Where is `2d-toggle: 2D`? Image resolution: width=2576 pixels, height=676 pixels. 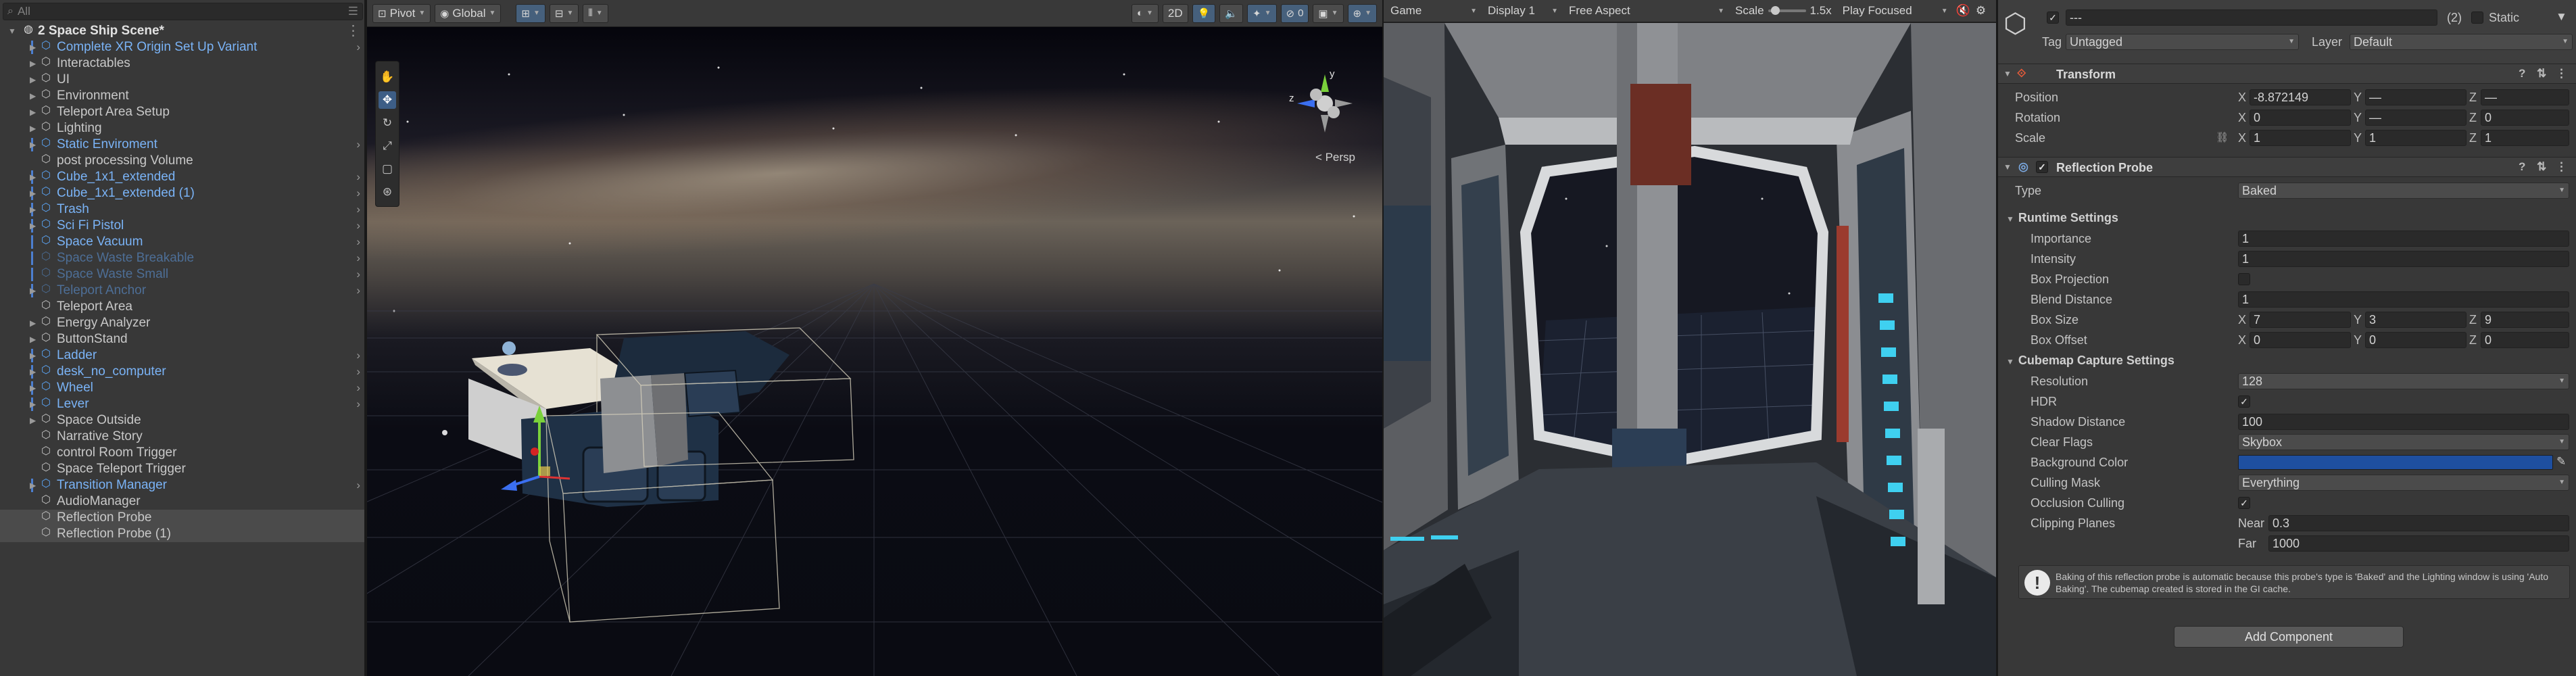
2d-toggle: 2D is located at coordinates (1175, 13).